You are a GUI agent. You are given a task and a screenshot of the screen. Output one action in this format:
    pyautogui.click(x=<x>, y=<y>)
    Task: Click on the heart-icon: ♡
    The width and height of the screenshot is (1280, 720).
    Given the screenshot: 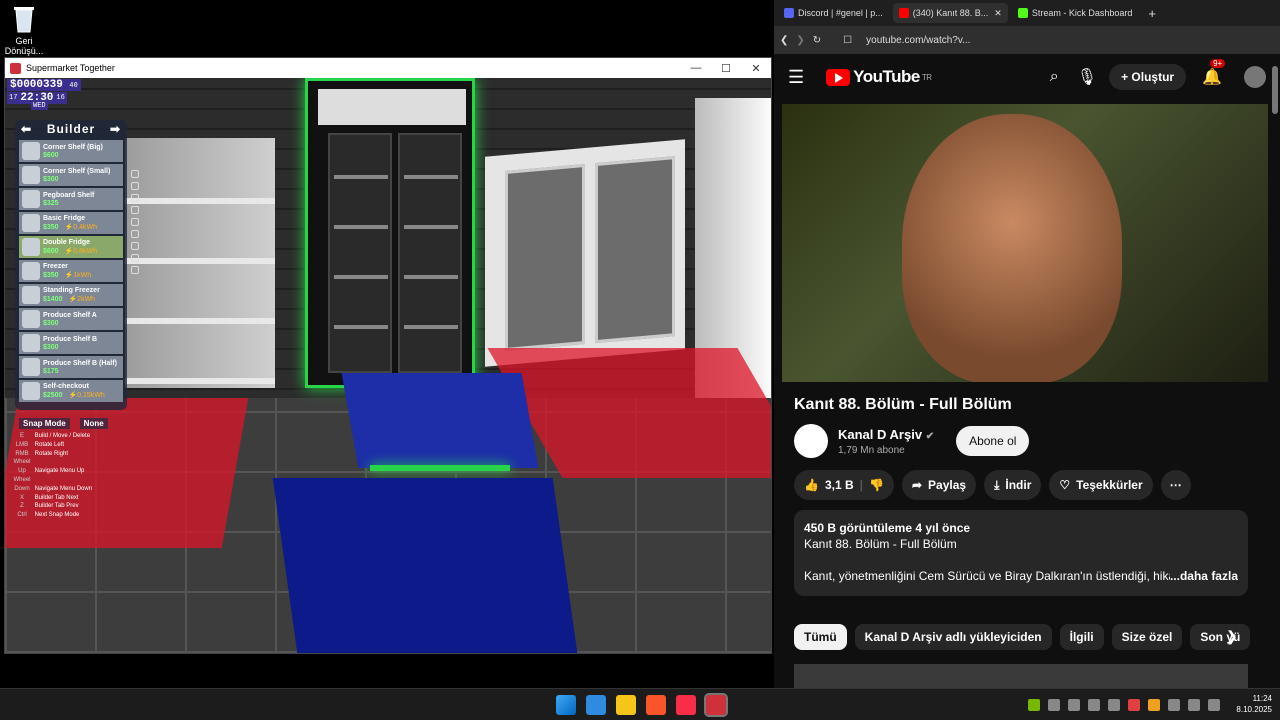 What is the action you would take?
    pyautogui.click(x=1065, y=485)
    